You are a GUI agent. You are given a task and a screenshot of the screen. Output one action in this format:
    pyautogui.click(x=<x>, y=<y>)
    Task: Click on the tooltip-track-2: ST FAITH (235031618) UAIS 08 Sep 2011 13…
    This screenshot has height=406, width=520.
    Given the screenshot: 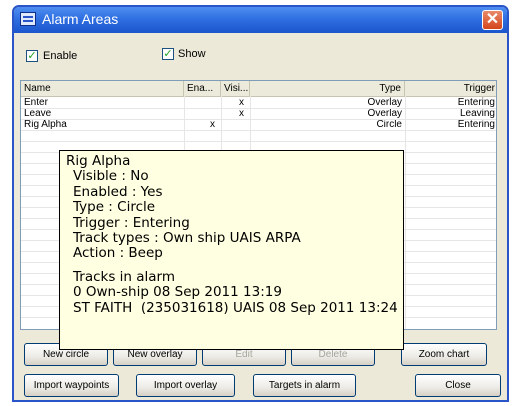 What is the action you would take?
    pyautogui.click(x=235, y=307)
    